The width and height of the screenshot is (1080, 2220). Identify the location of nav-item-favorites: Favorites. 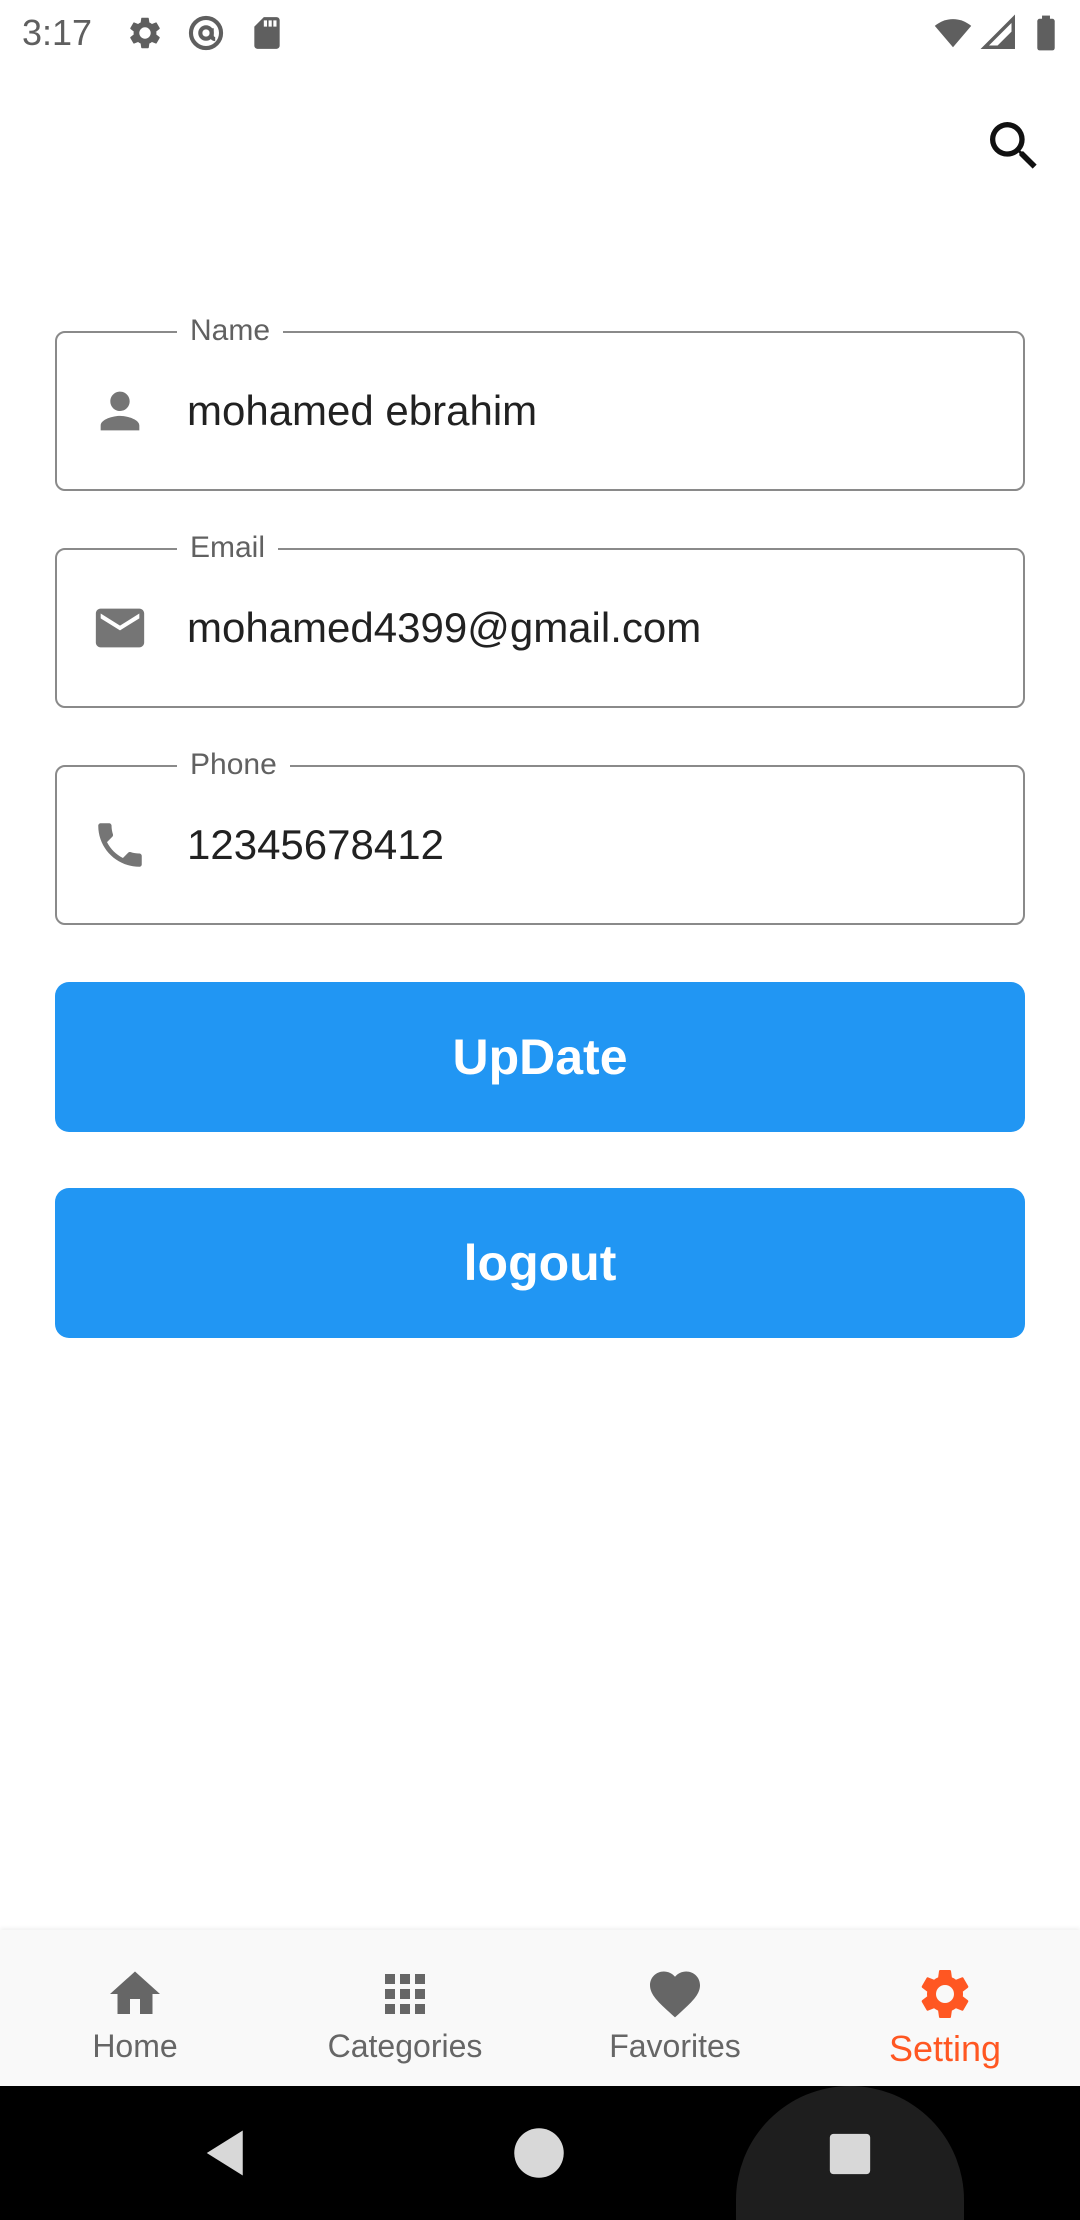
(675, 2008).